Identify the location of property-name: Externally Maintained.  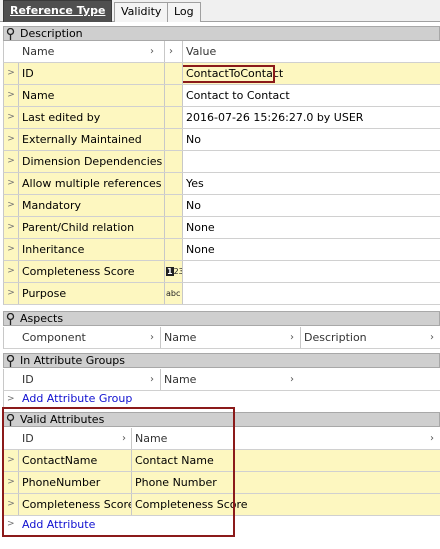
(82, 139).